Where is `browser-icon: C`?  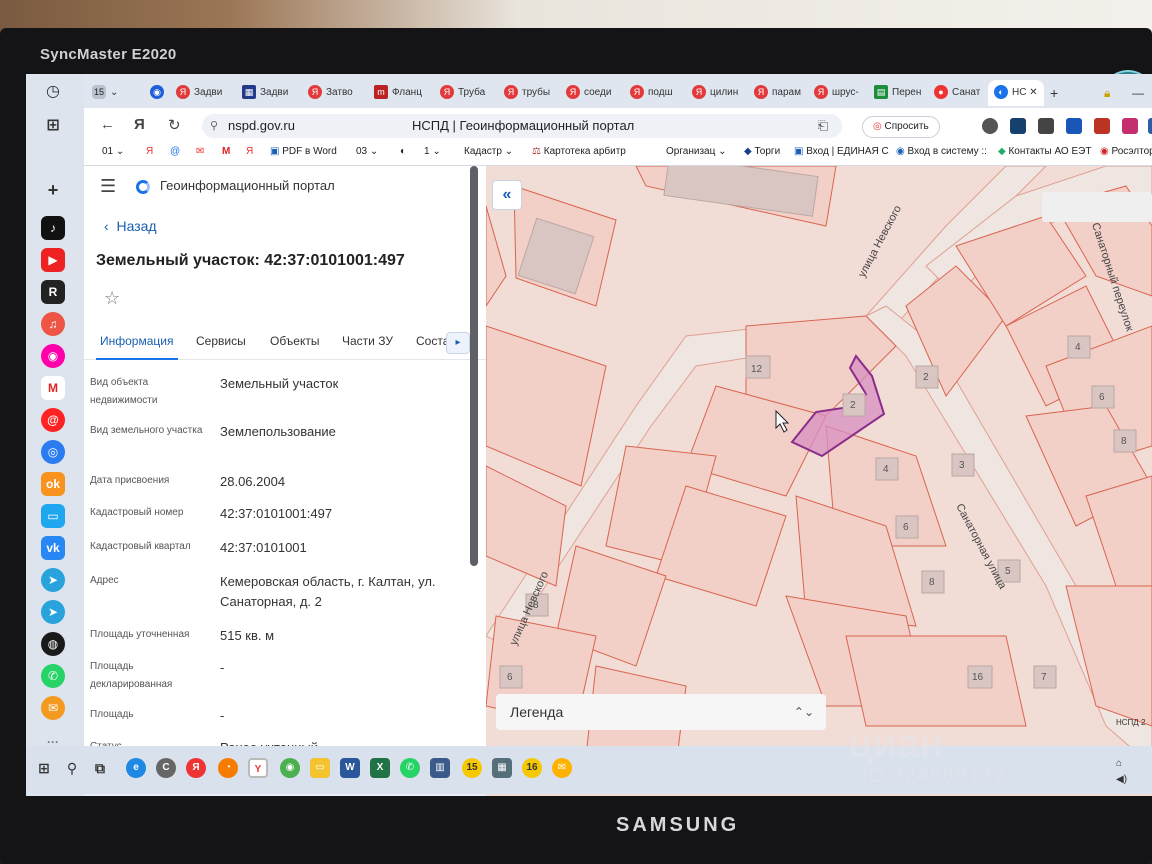 browser-icon: C is located at coordinates (166, 768).